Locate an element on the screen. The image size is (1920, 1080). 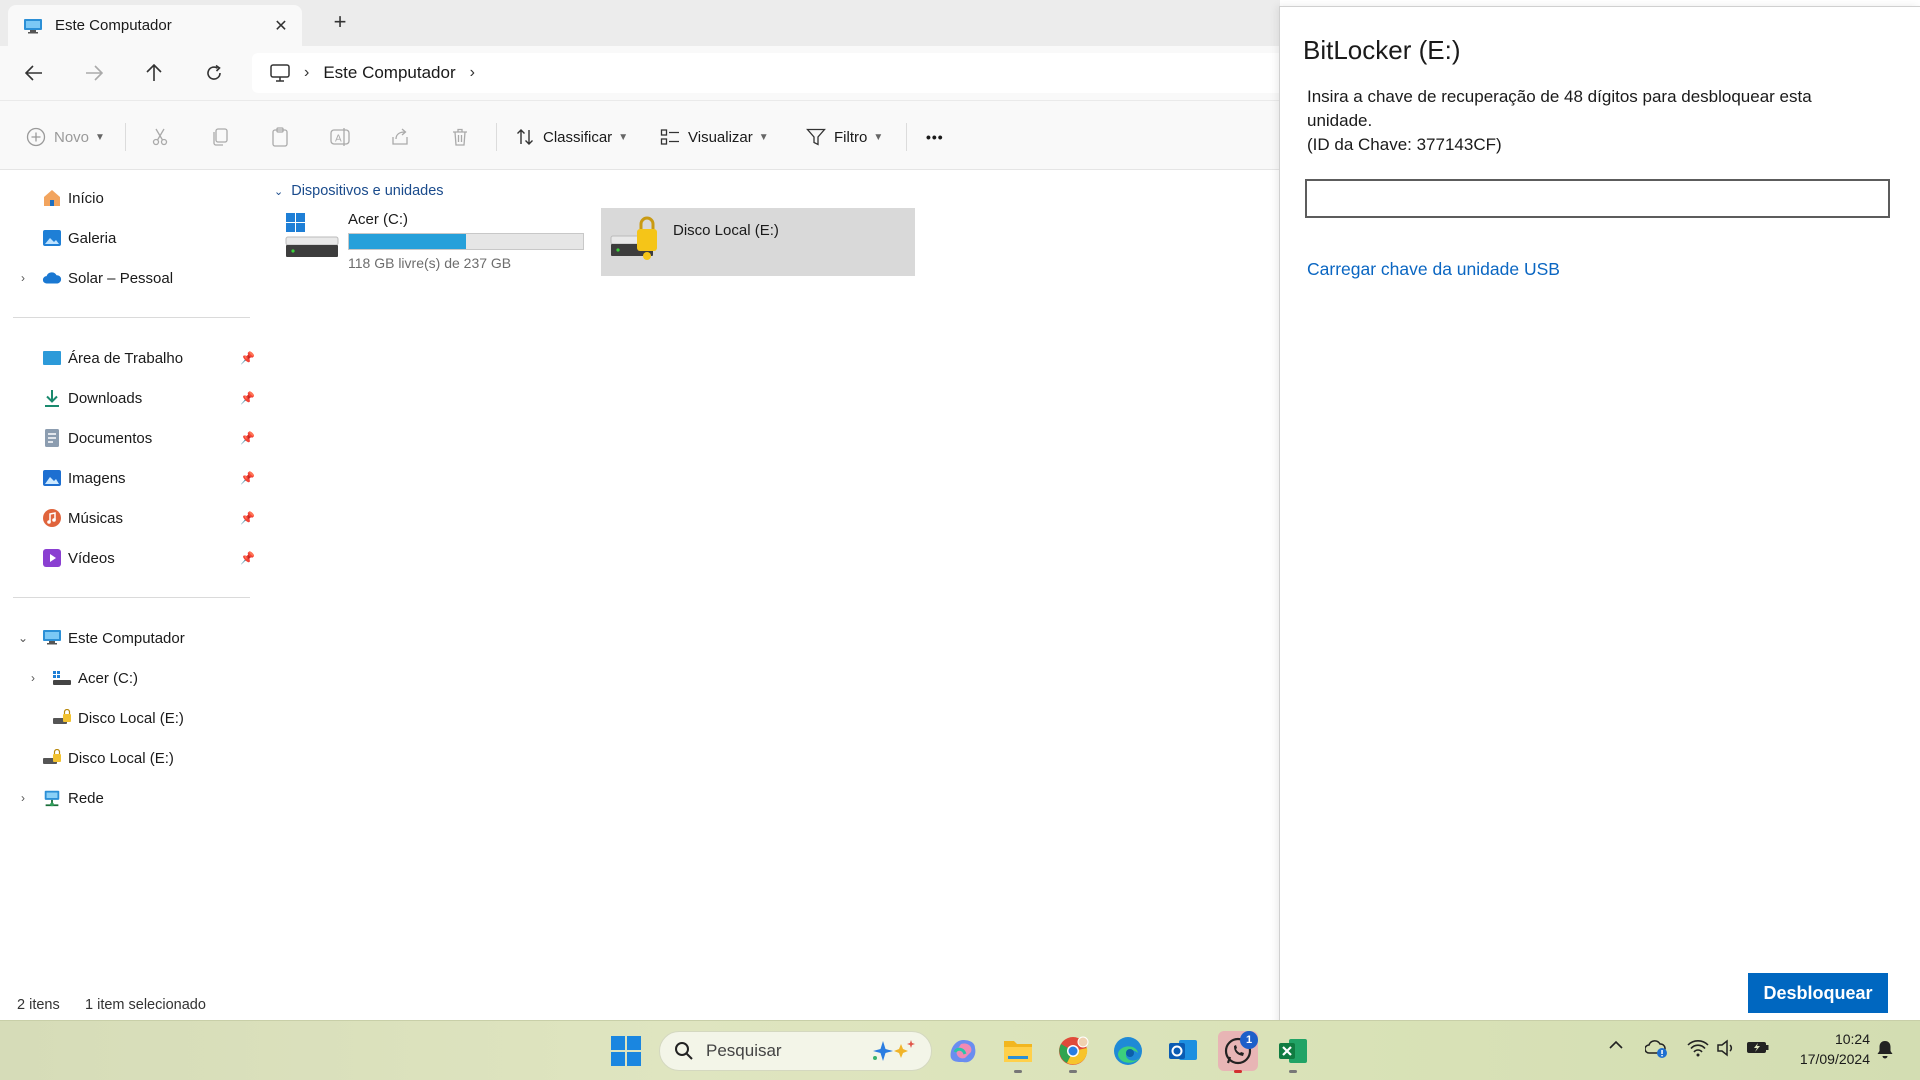
tray-overflow-button is located at coordinates (1616, 1045).